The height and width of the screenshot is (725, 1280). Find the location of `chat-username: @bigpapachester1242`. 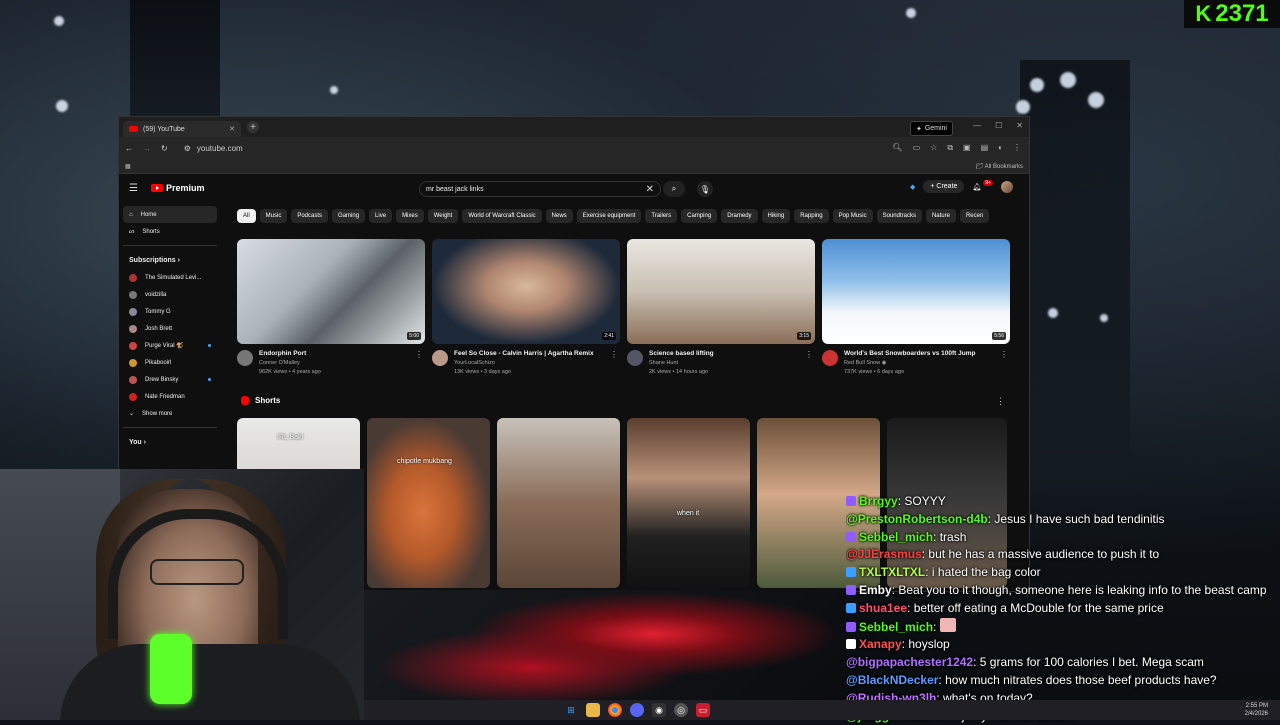

chat-username: @bigpapachester1242 is located at coordinates (909, 662).